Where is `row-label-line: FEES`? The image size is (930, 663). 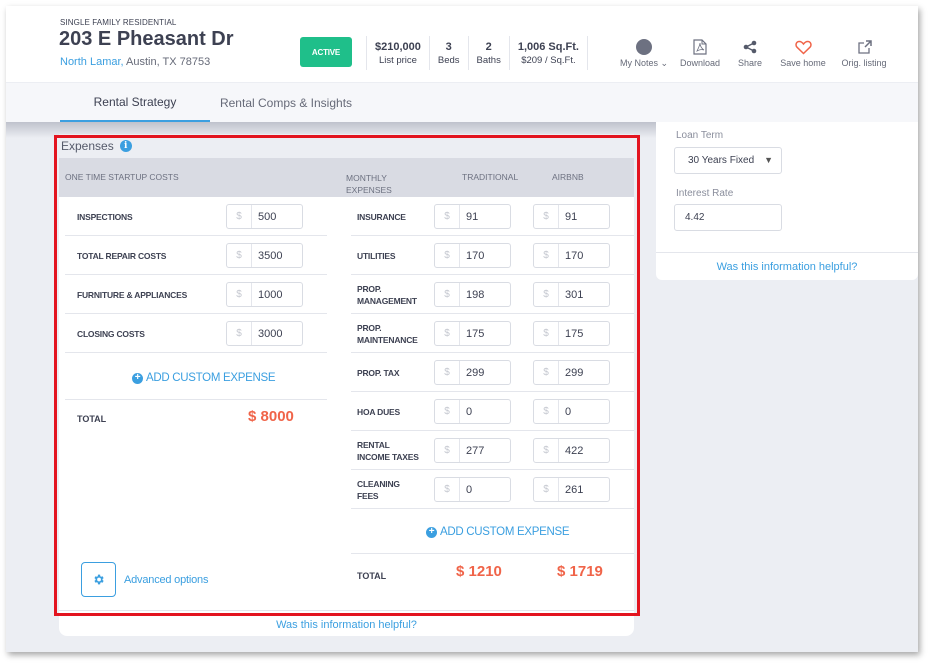
row-label-line: FEES is located at coordinates (368, 496).